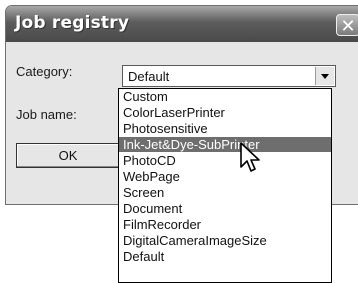  I want to click on dropdown-item-photosensitive: Photosensitive, so click(225, 128).